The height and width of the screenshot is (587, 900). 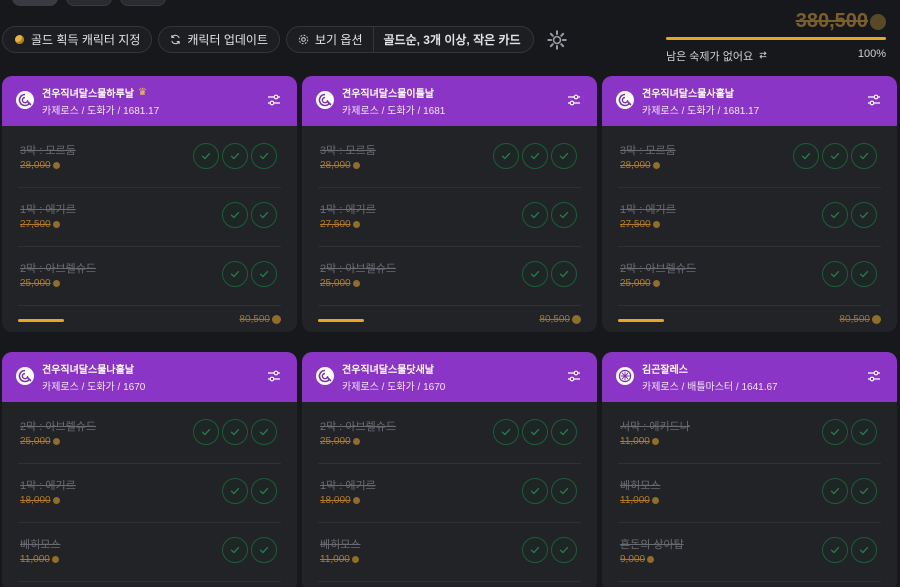 What do you see at coordinates (652, 545) in the screenshot?
I see `raid-title: 혼돈의 상아탑` at bounding box center [652, 545].